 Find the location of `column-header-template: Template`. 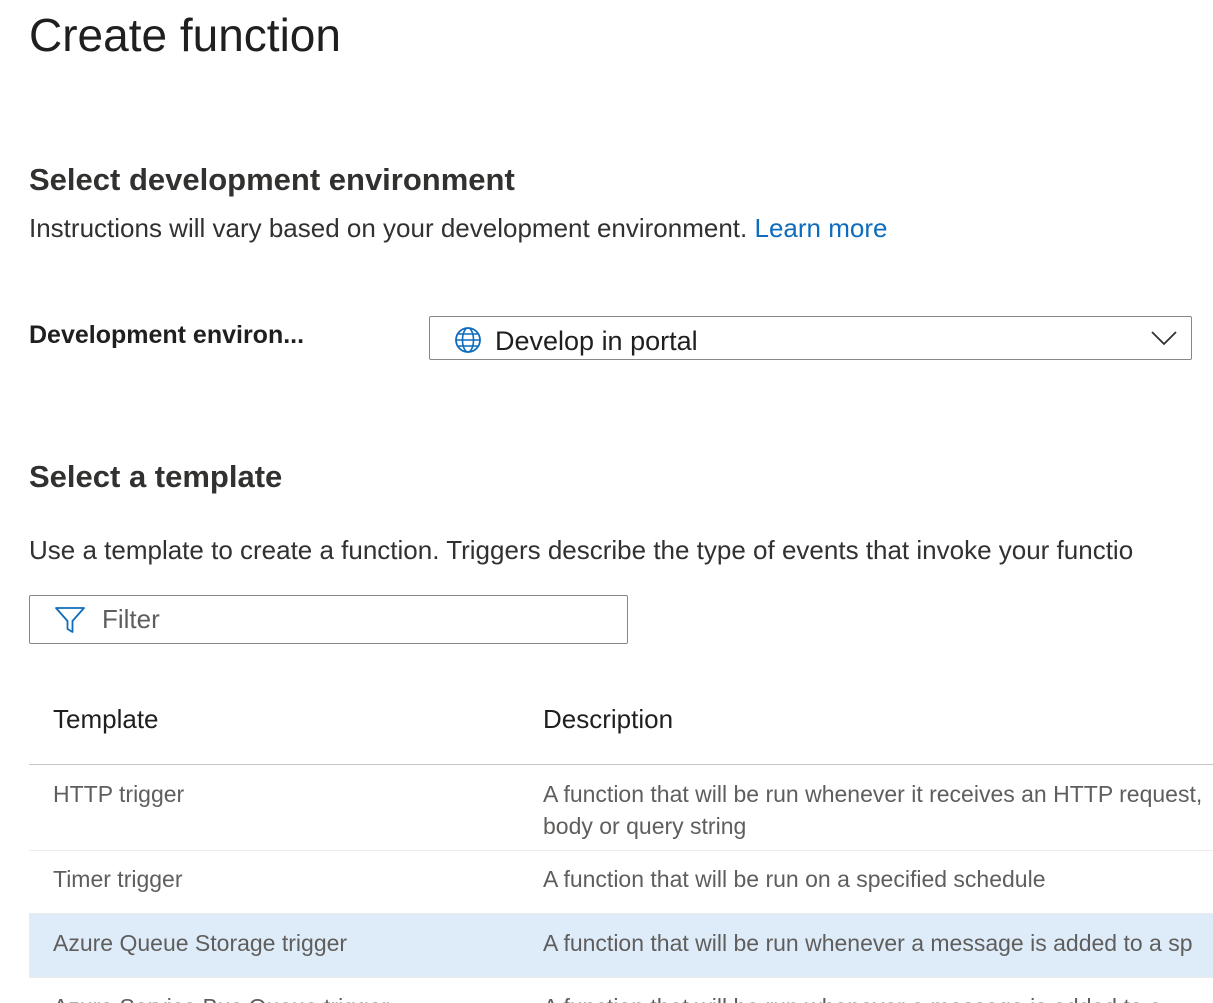

column-header-template: Template is located at coordinates (106, 719).